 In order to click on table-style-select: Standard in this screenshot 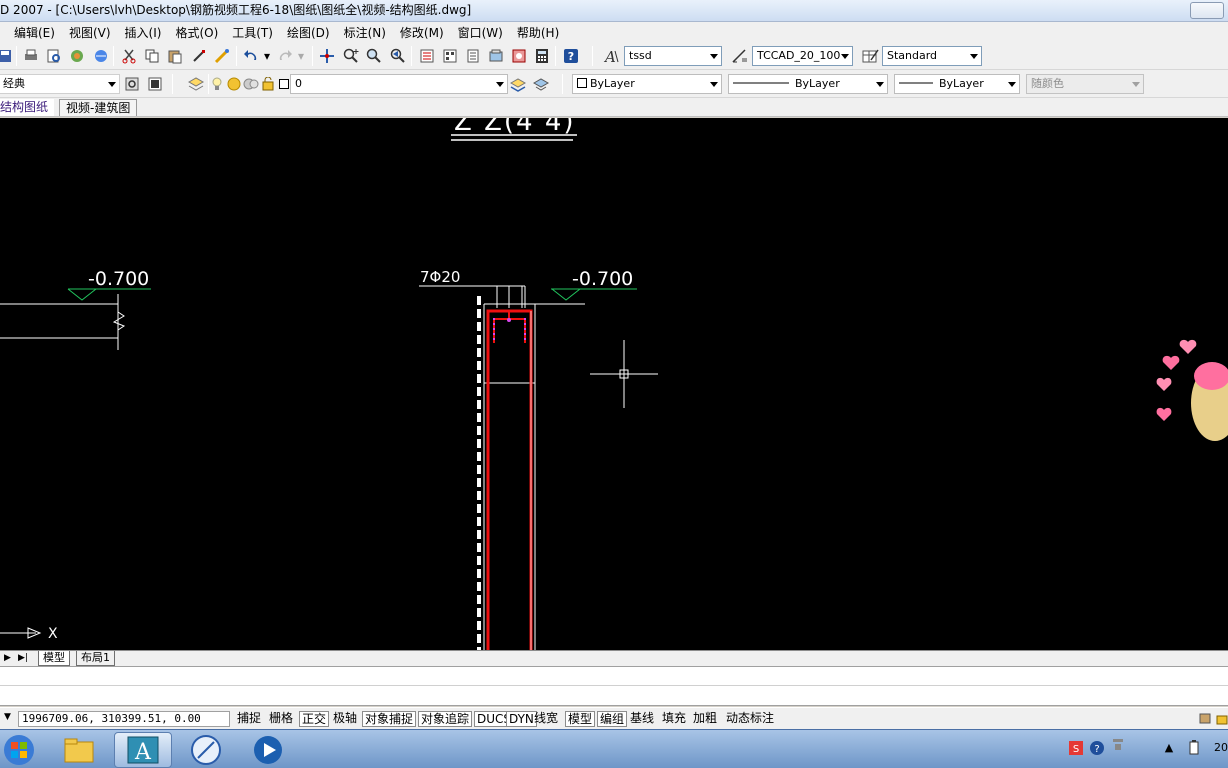, I will do `click(932, 56)`.